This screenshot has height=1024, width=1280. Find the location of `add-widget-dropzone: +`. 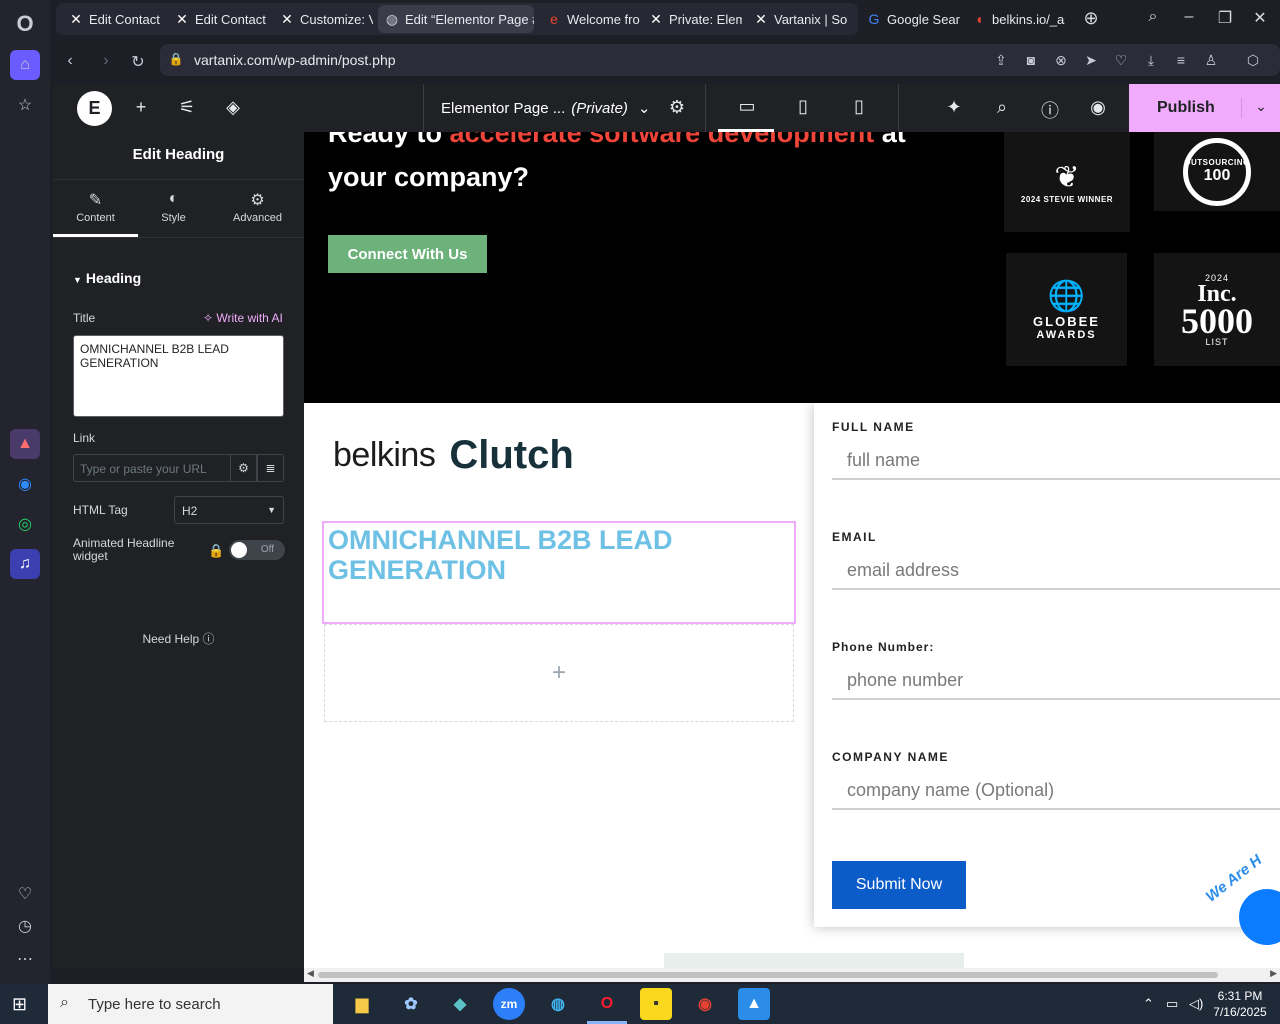

add-widget-dropzone: + is located at coordinates (559, 673).